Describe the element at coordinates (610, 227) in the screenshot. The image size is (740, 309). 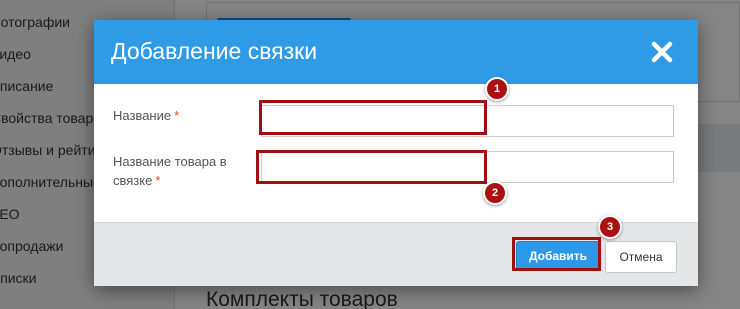
I see `step-marker-3: 3` at that location.